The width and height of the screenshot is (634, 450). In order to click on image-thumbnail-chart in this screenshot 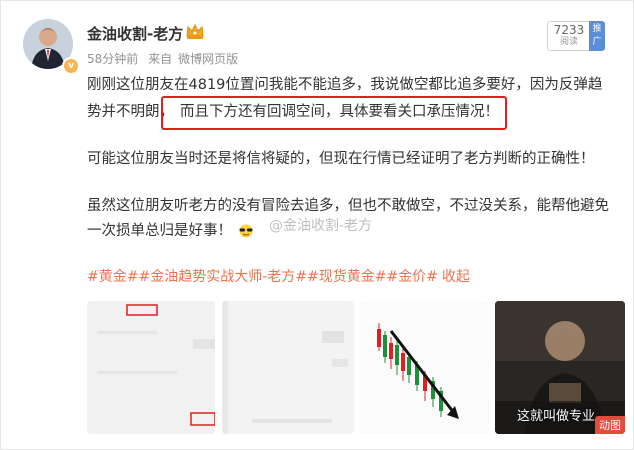, I will do `click(424, 367)`.